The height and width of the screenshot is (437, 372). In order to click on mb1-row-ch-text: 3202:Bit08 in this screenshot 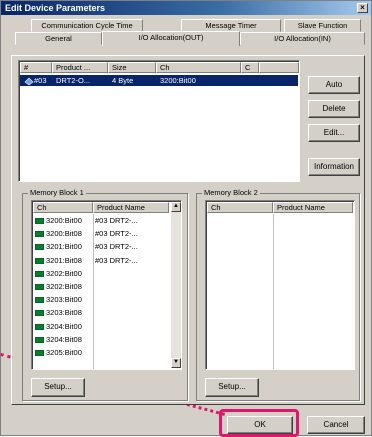, I will do `click(64, 286)`.